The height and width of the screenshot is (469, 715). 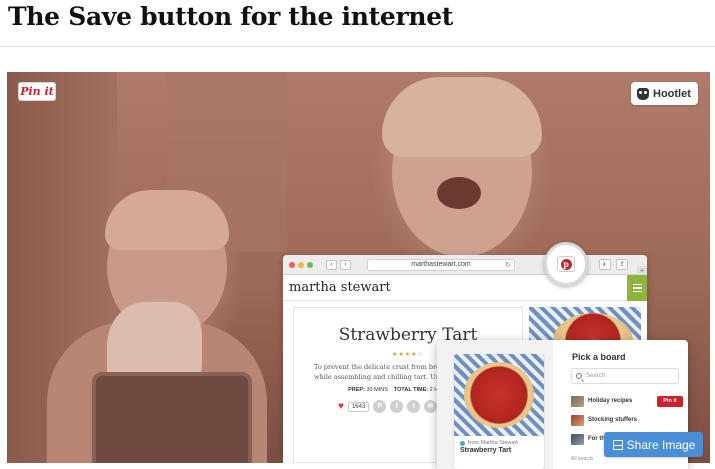 I want to click on pick-board-title: Pick a board, so click(x=599, y=357).